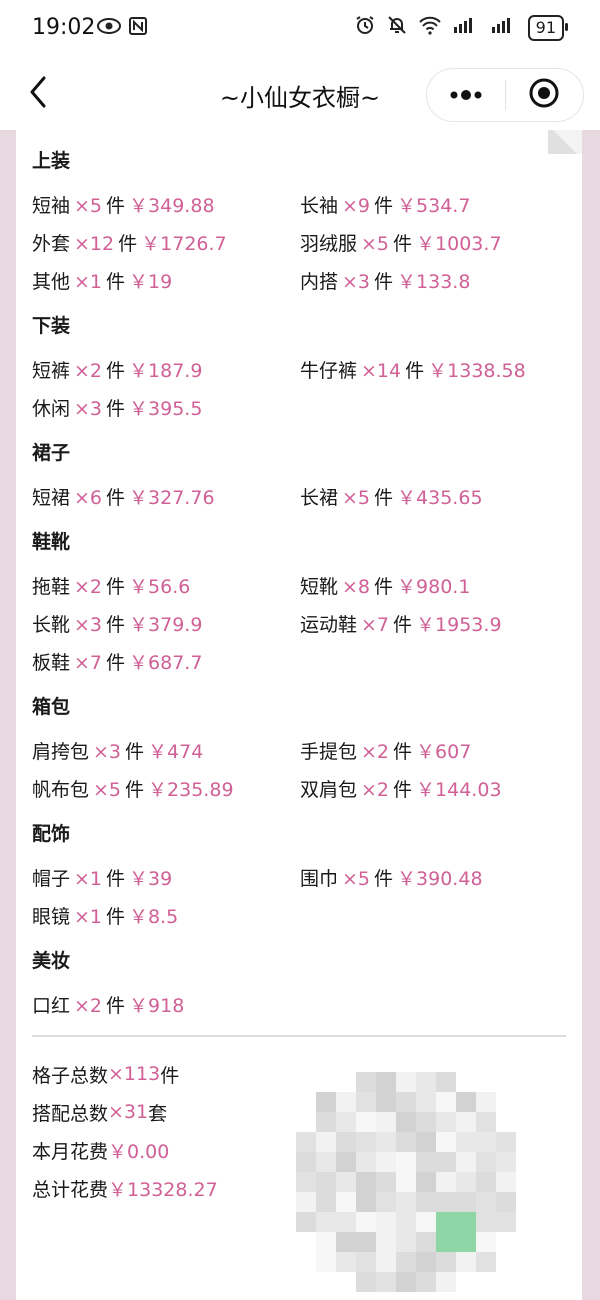 This screenshot has height=1300, width=600. What do you see at coordinates (434, 750) in the screenshot?
I see `wardrobe-item: 手提包 ×2 件 ￥607` at bounding box center [434, 750].